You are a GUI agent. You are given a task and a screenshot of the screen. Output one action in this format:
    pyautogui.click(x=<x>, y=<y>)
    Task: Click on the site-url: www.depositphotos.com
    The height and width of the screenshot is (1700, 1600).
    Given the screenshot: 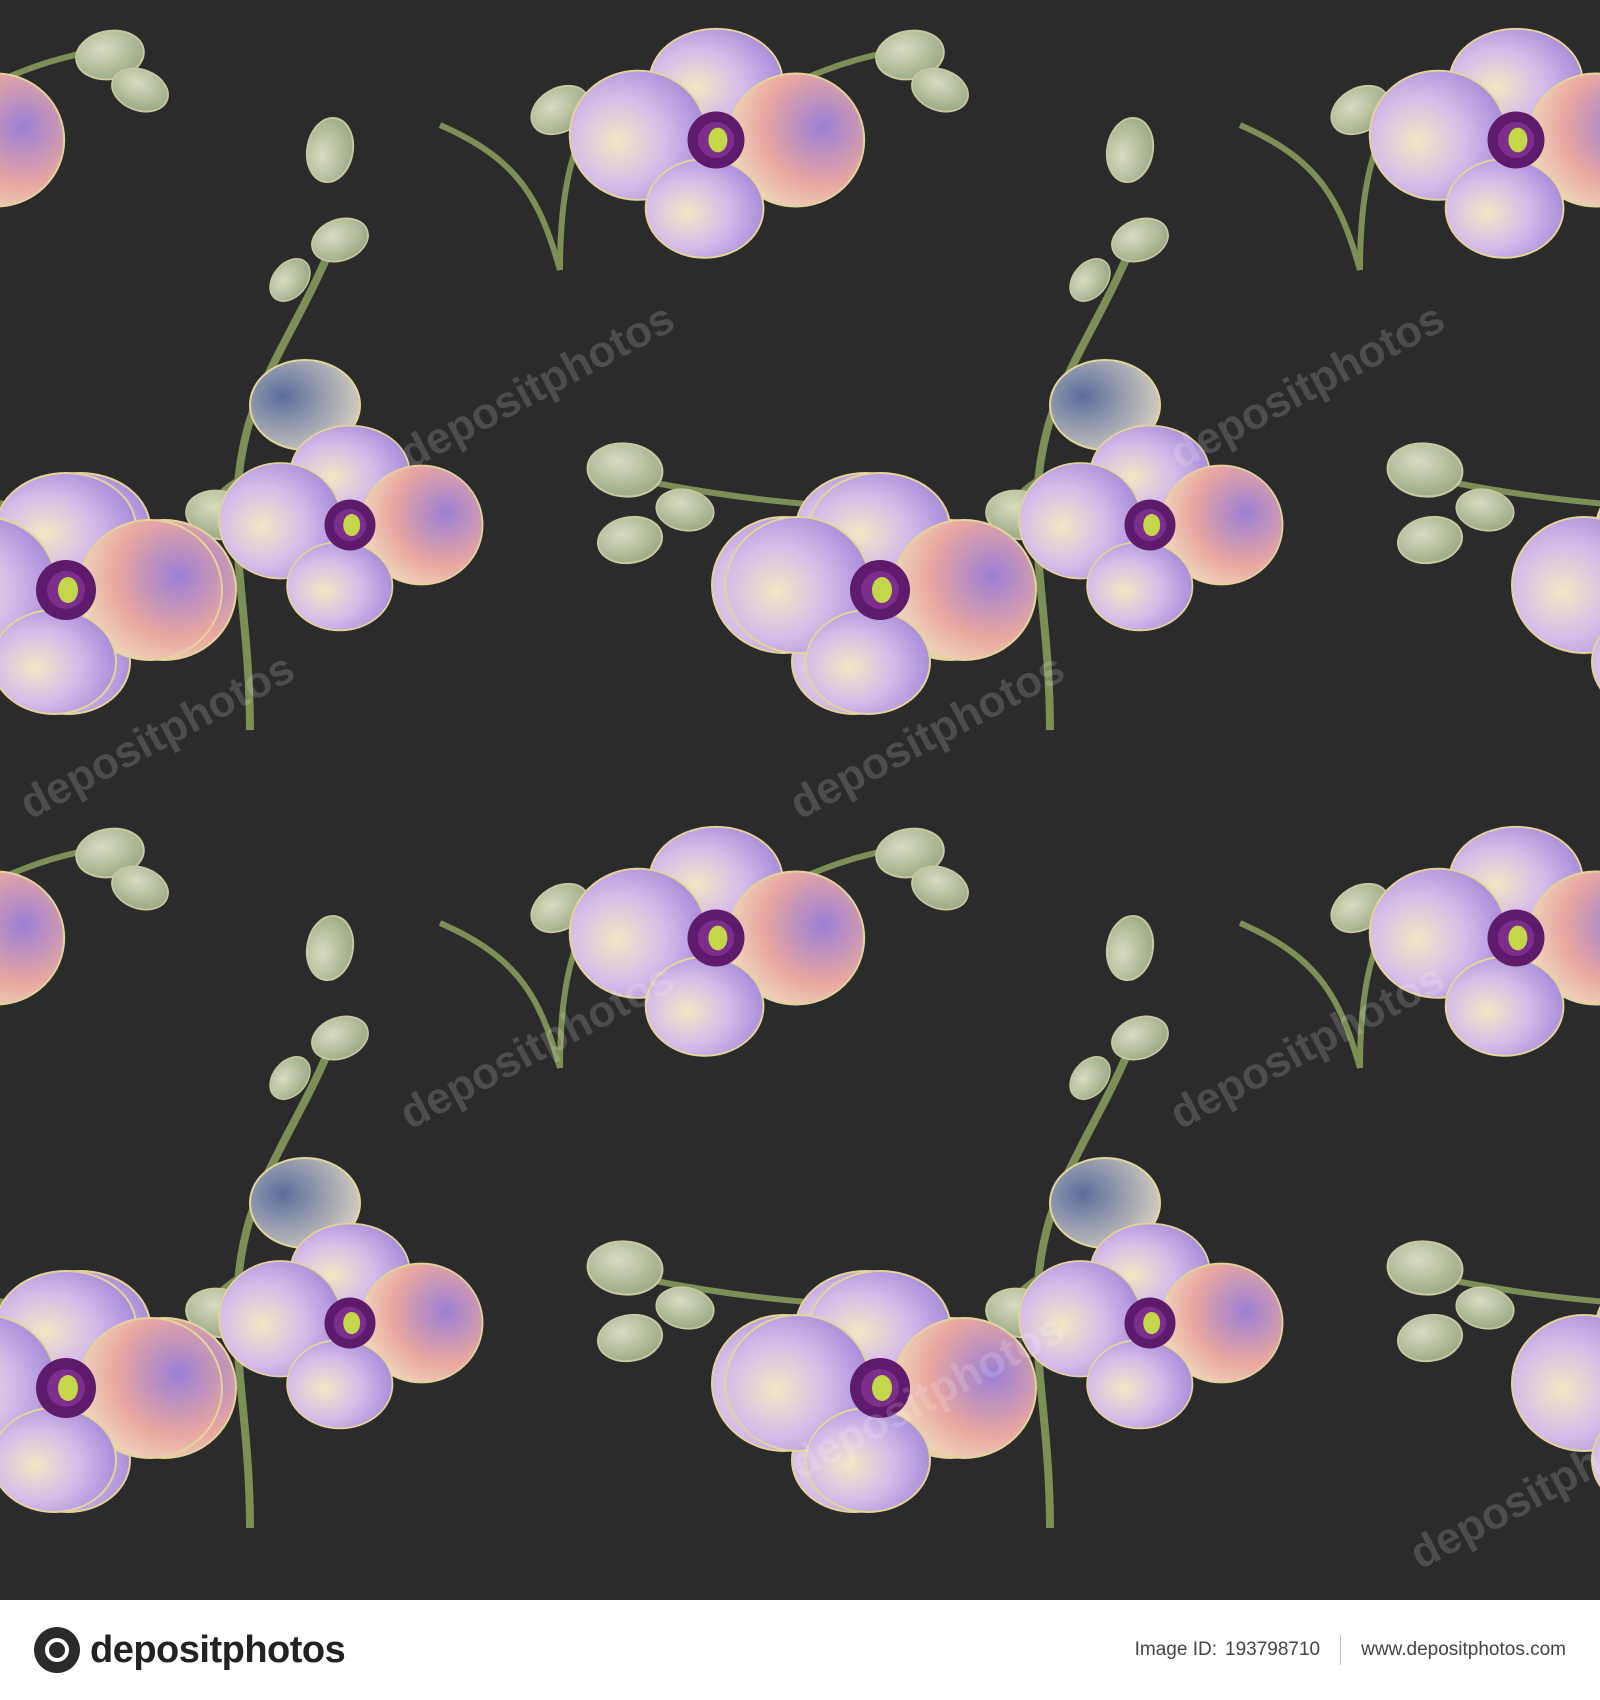 What is the action you would take?
    pyautogui.click(x=1463, y=1650)
    